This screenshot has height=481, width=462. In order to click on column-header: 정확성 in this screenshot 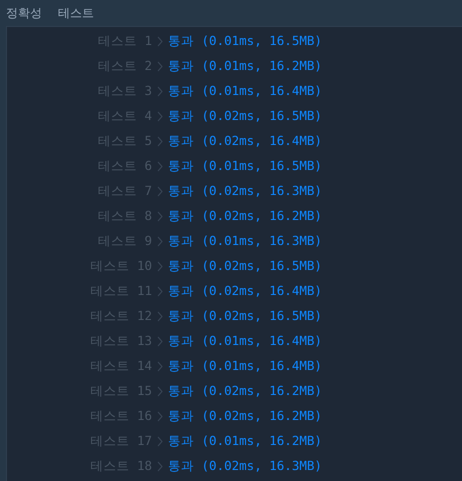, I will do `click(24, 13)`.